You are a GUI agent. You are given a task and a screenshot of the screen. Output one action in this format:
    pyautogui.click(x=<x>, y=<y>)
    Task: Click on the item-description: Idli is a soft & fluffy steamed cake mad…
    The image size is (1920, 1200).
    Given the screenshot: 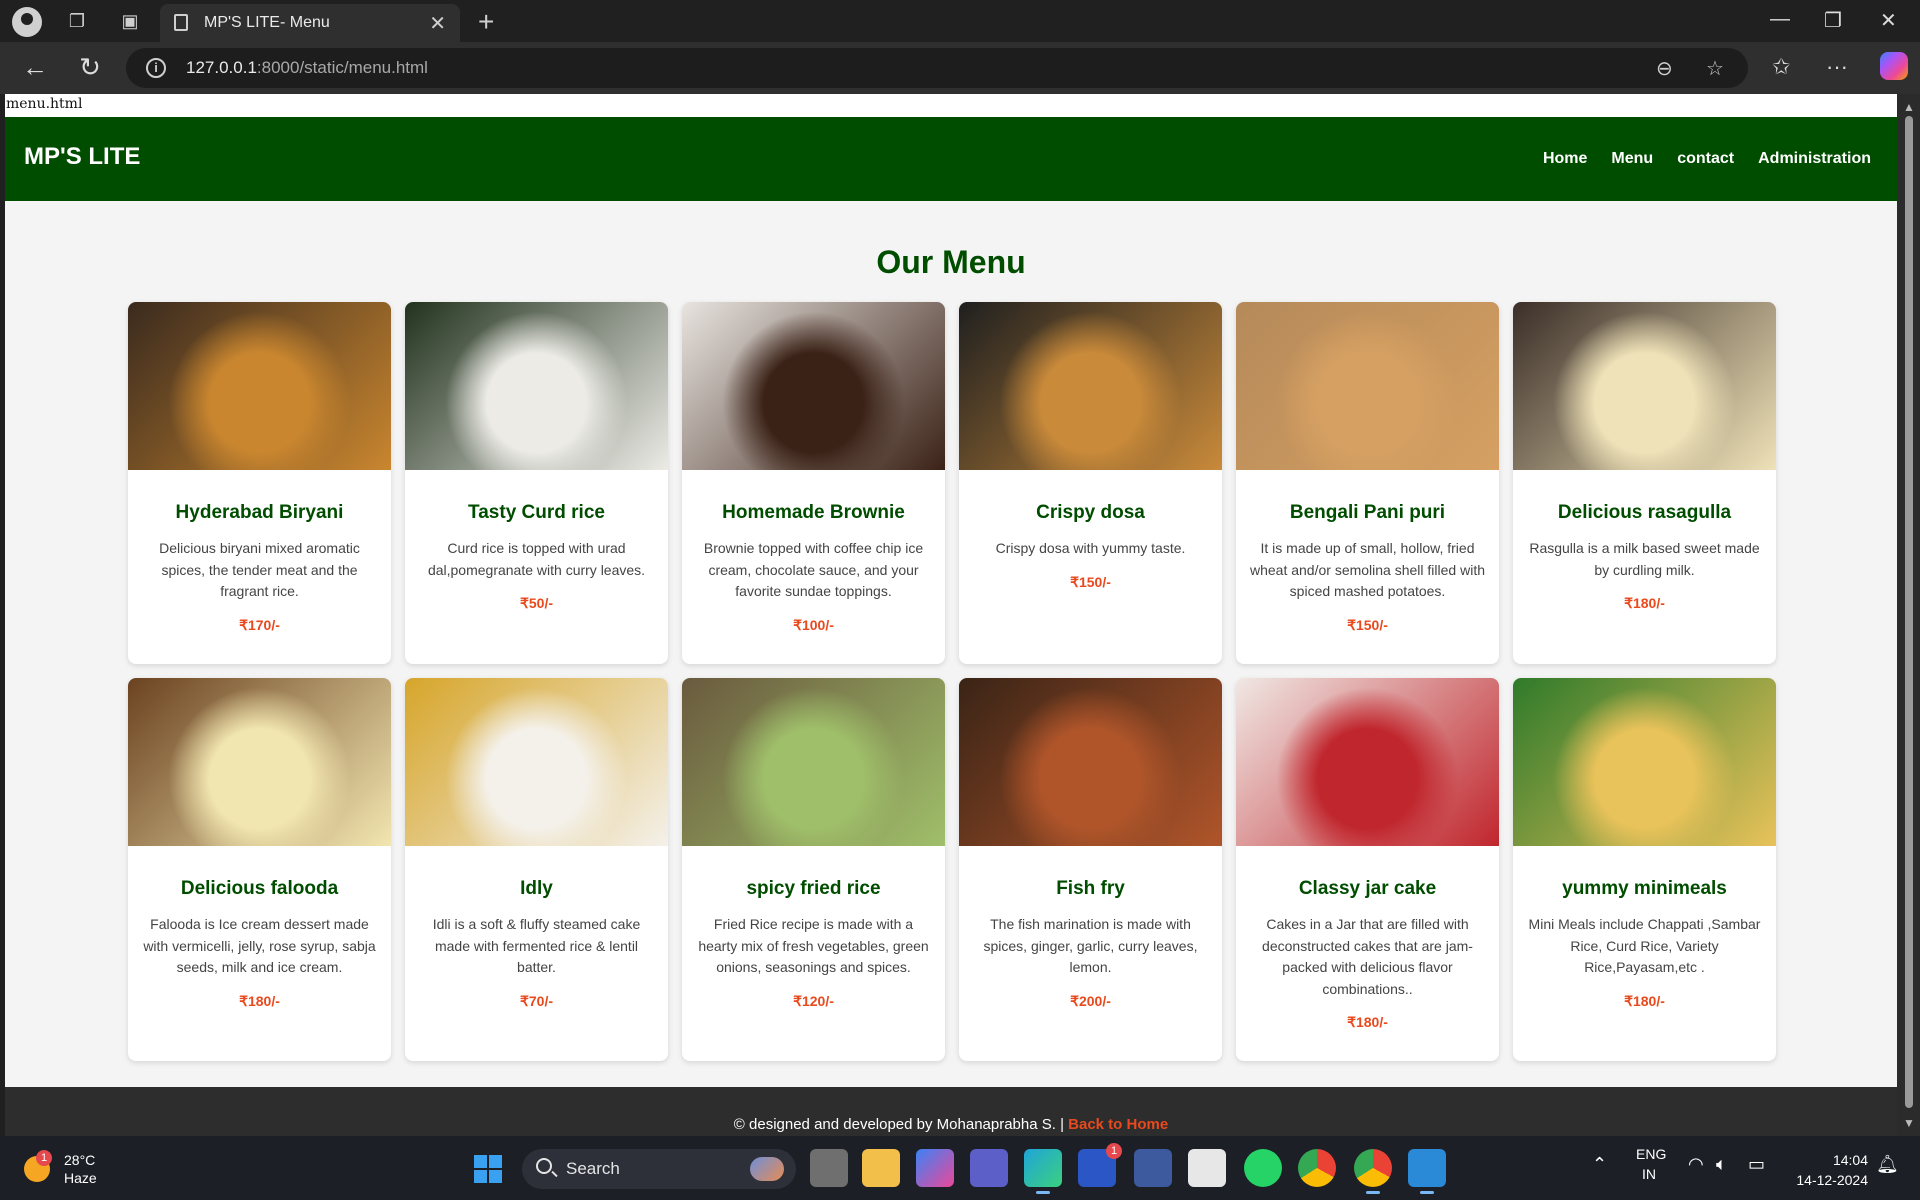 What is the action you would take?
    pyautogui.click(x=536, y=945)
    